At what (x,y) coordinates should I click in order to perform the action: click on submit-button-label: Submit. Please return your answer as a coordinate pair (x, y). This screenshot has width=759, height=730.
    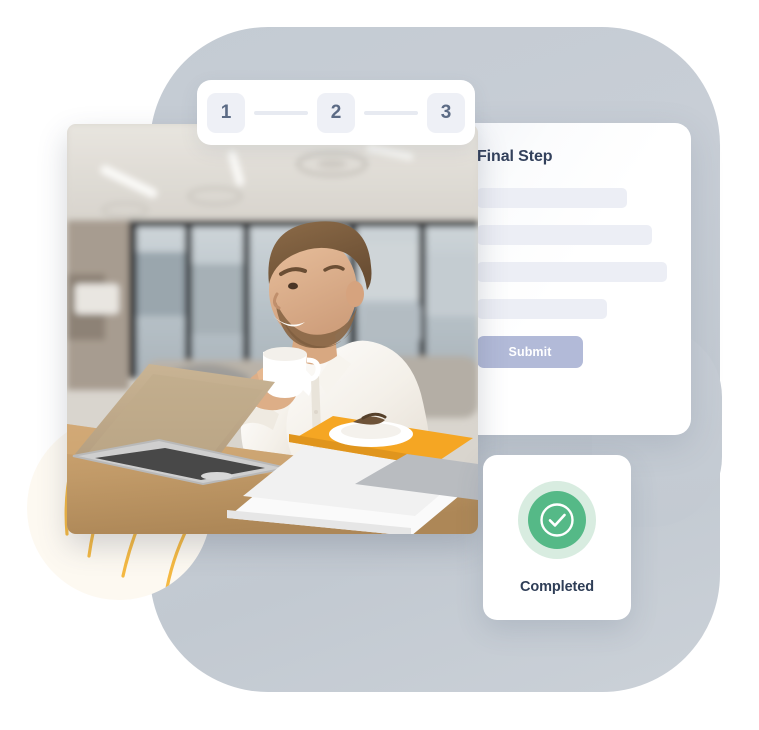
    Looking at the image, I should click on (530, 352).